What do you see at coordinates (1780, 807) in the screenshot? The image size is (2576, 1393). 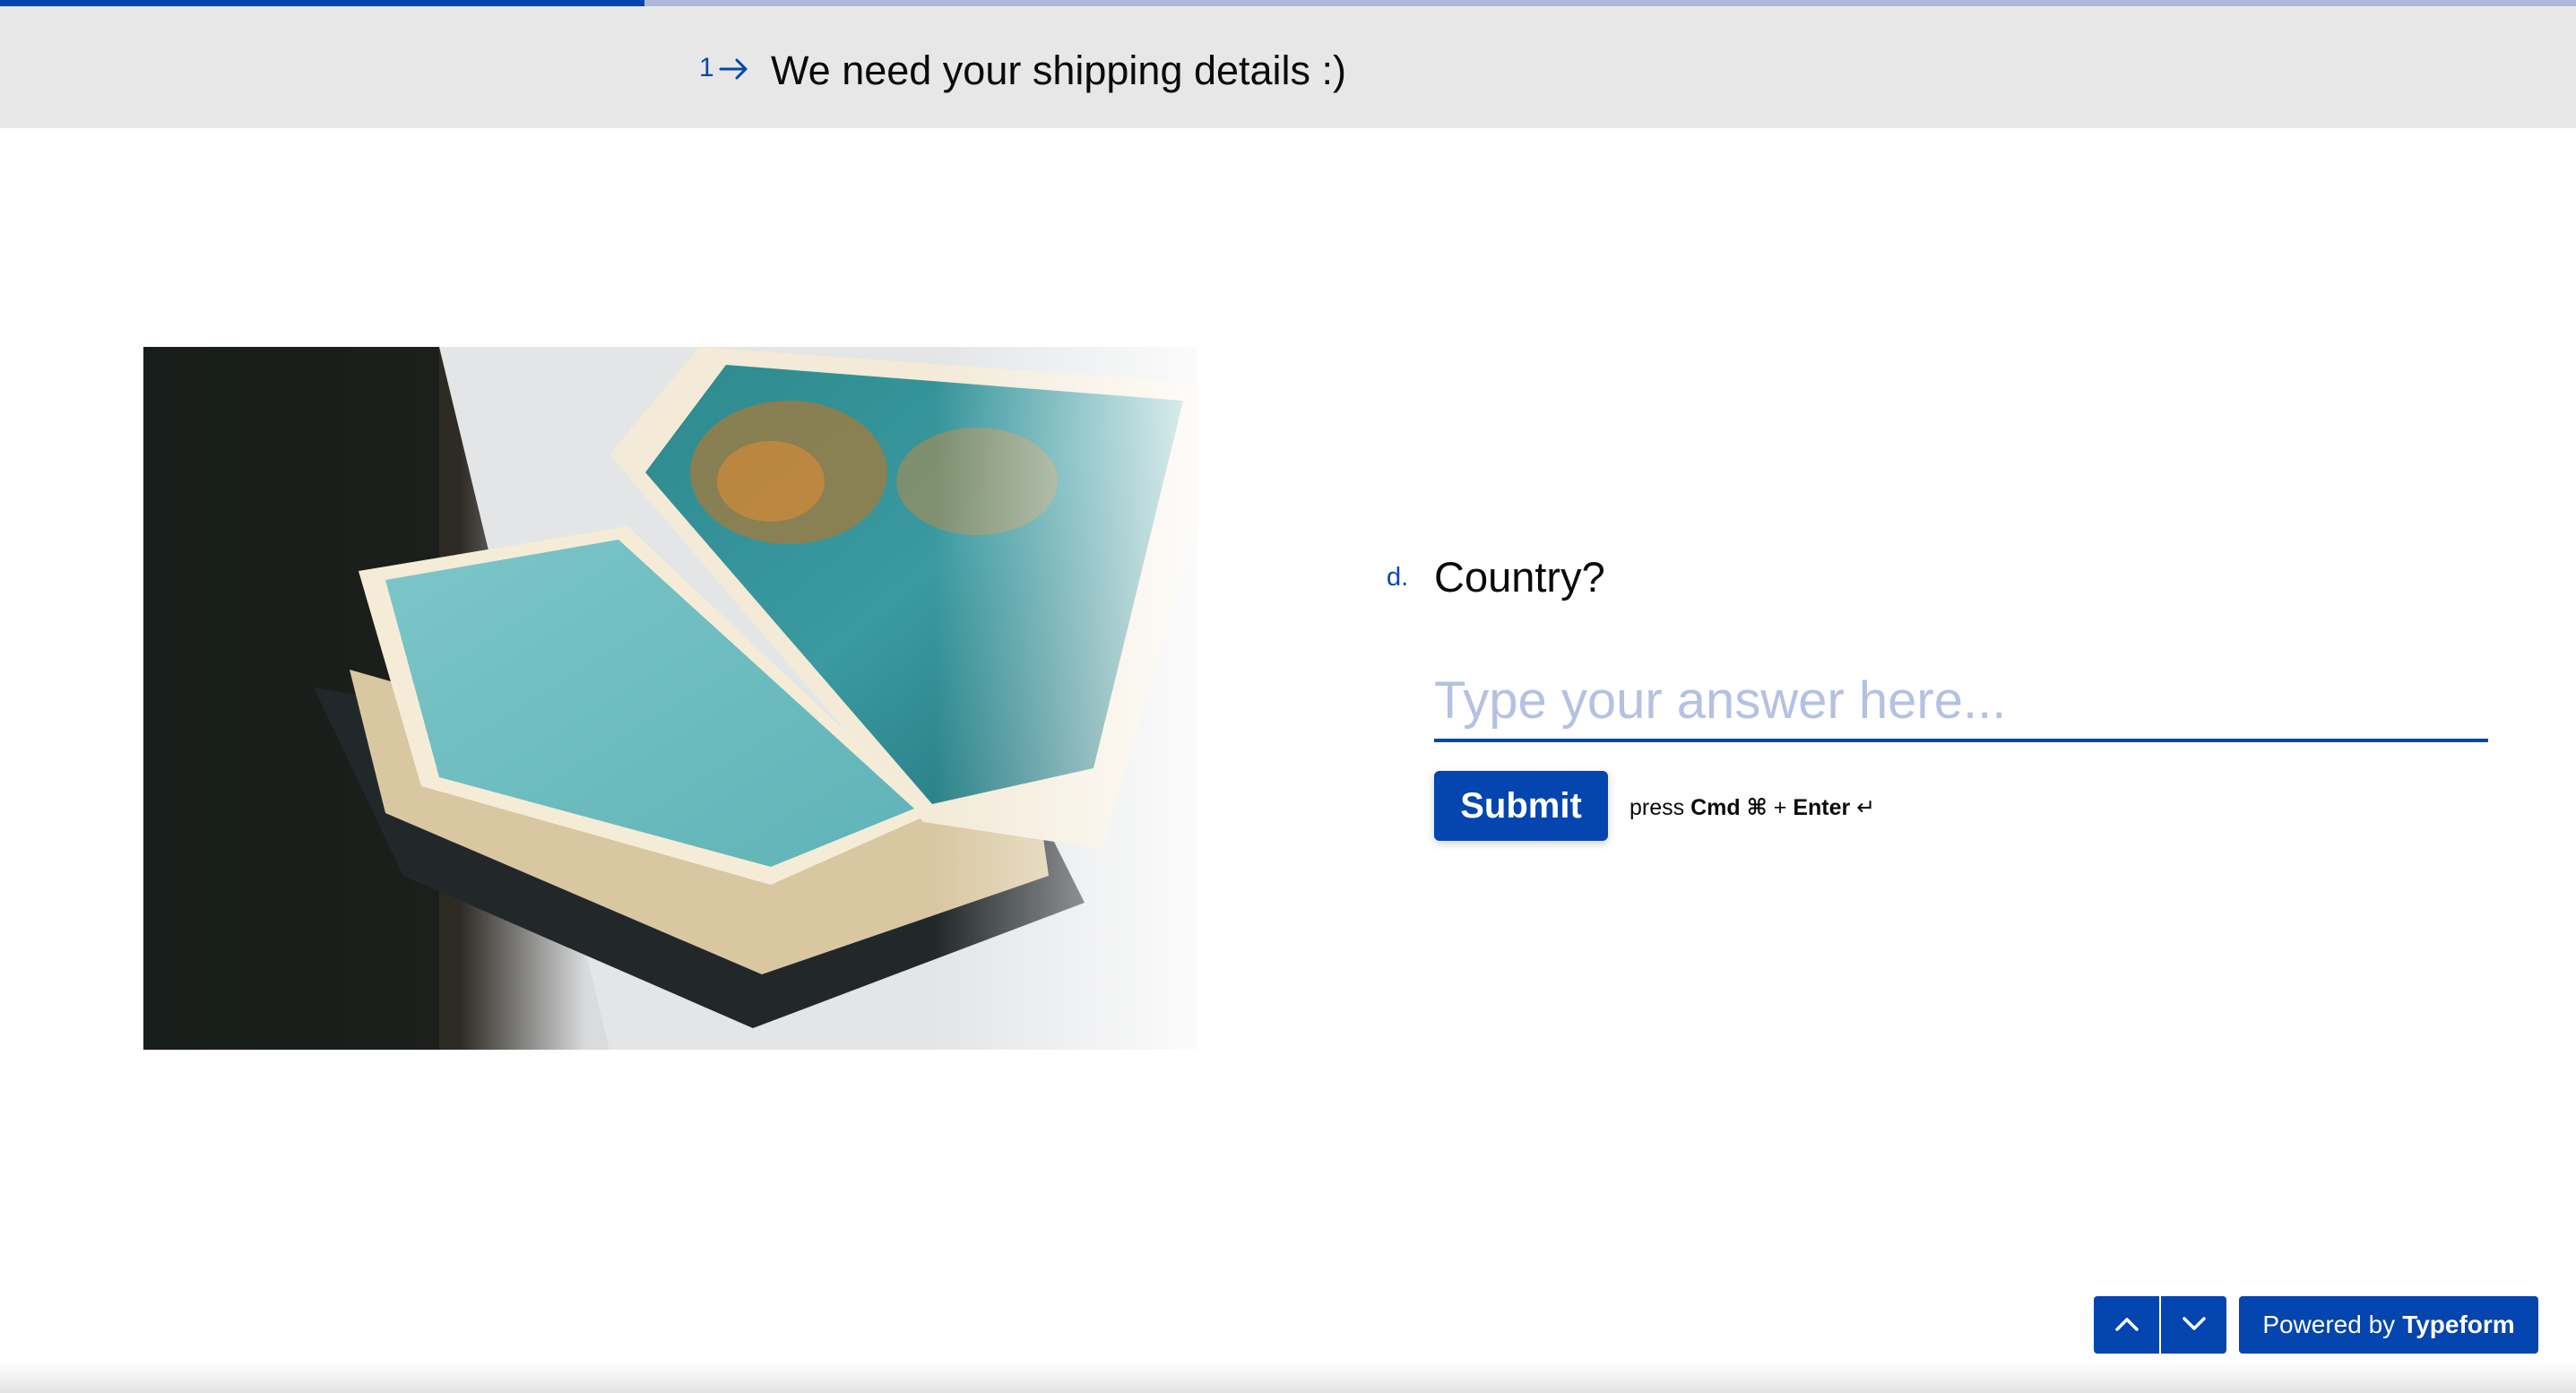 I see `hint-plus: +` at bounding box center [1780, 807].